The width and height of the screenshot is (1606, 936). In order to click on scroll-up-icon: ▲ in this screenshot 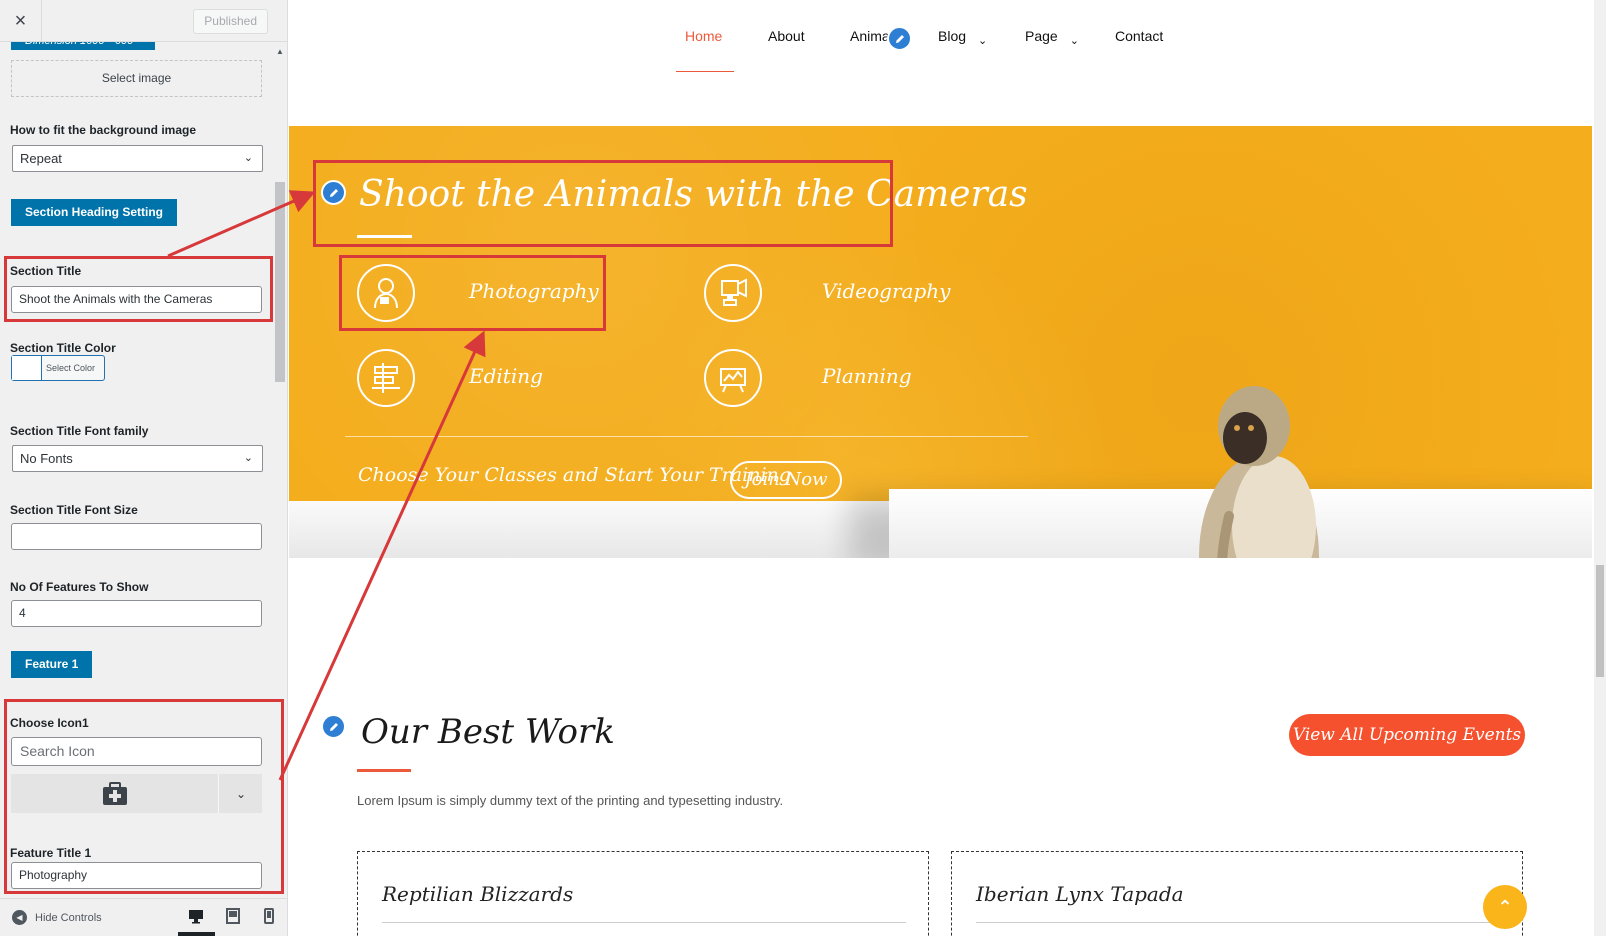, I will do `click(280, 51)`.